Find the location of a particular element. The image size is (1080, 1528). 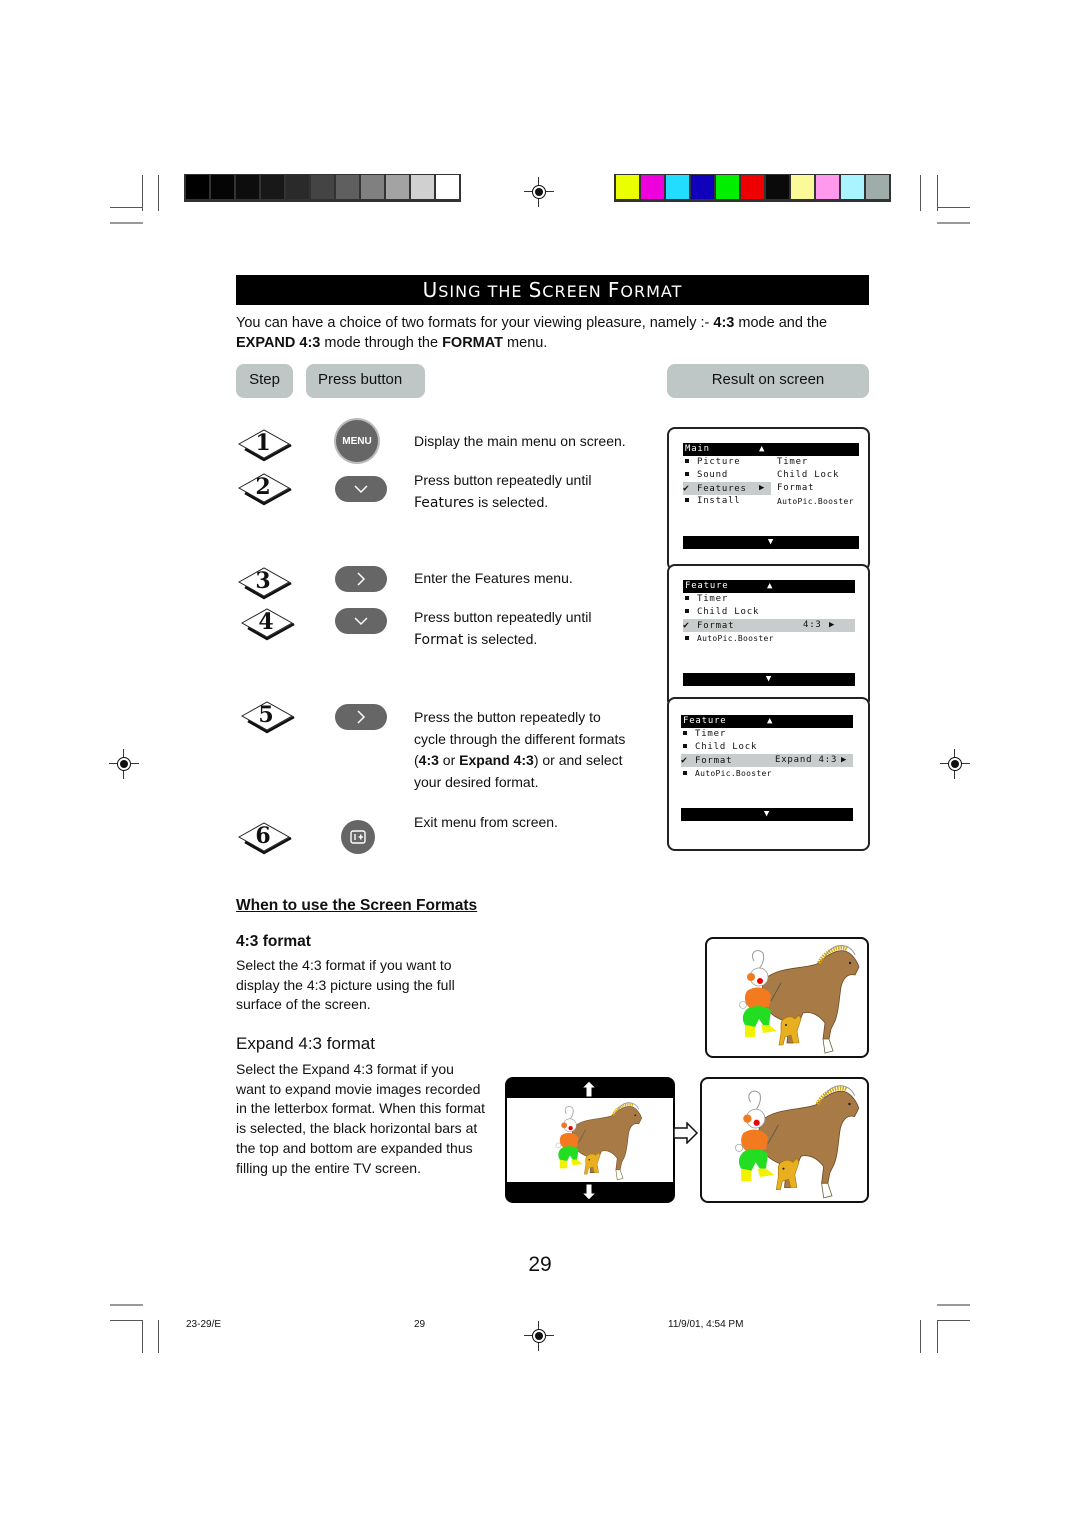

step-text: Expand 4:3 is located at coordinates (496, 760).